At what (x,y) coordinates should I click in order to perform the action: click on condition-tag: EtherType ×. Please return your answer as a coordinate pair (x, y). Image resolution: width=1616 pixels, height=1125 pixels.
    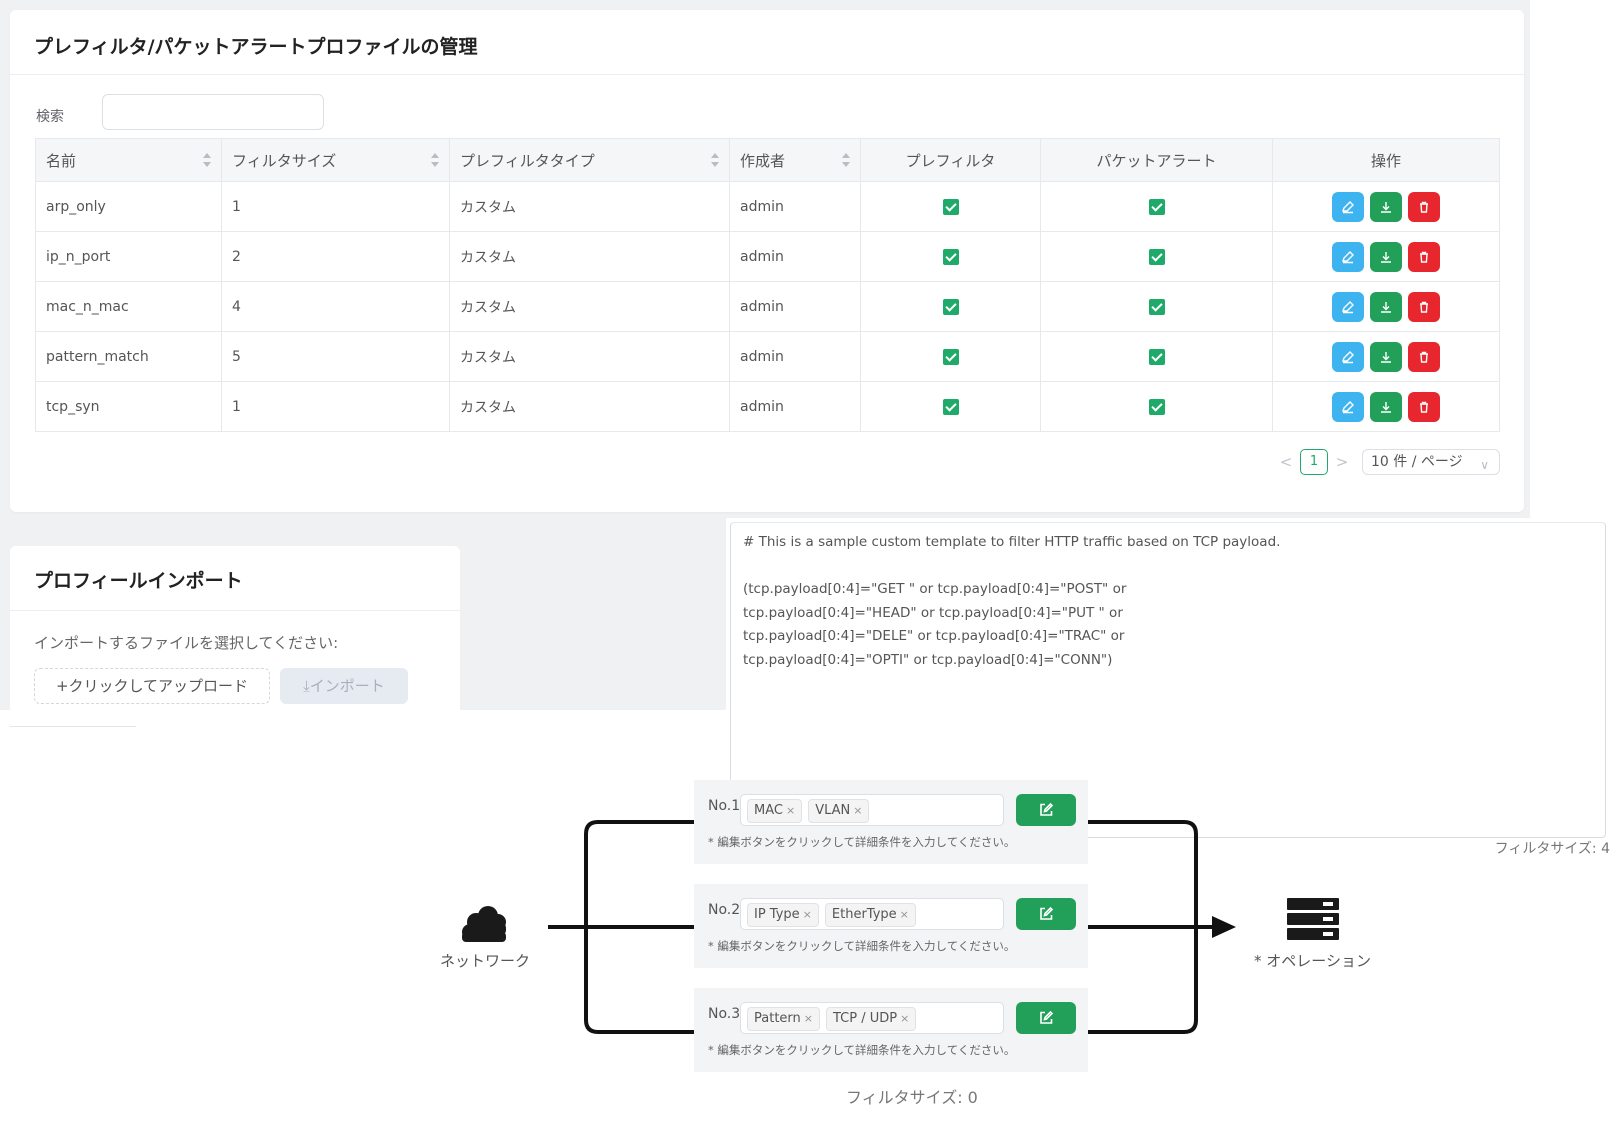
    Looking at the image, I should click on (870, 915).